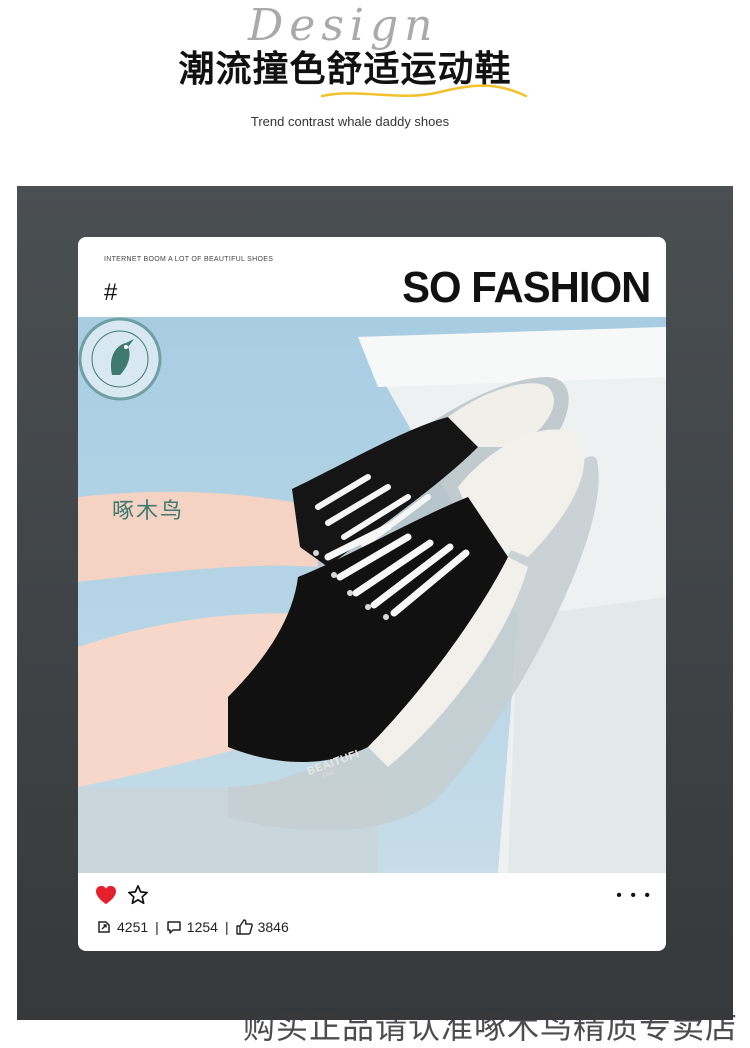  Describe the element at coordinates (138, 895) in the screenshot. I see `star-icon` at that location.